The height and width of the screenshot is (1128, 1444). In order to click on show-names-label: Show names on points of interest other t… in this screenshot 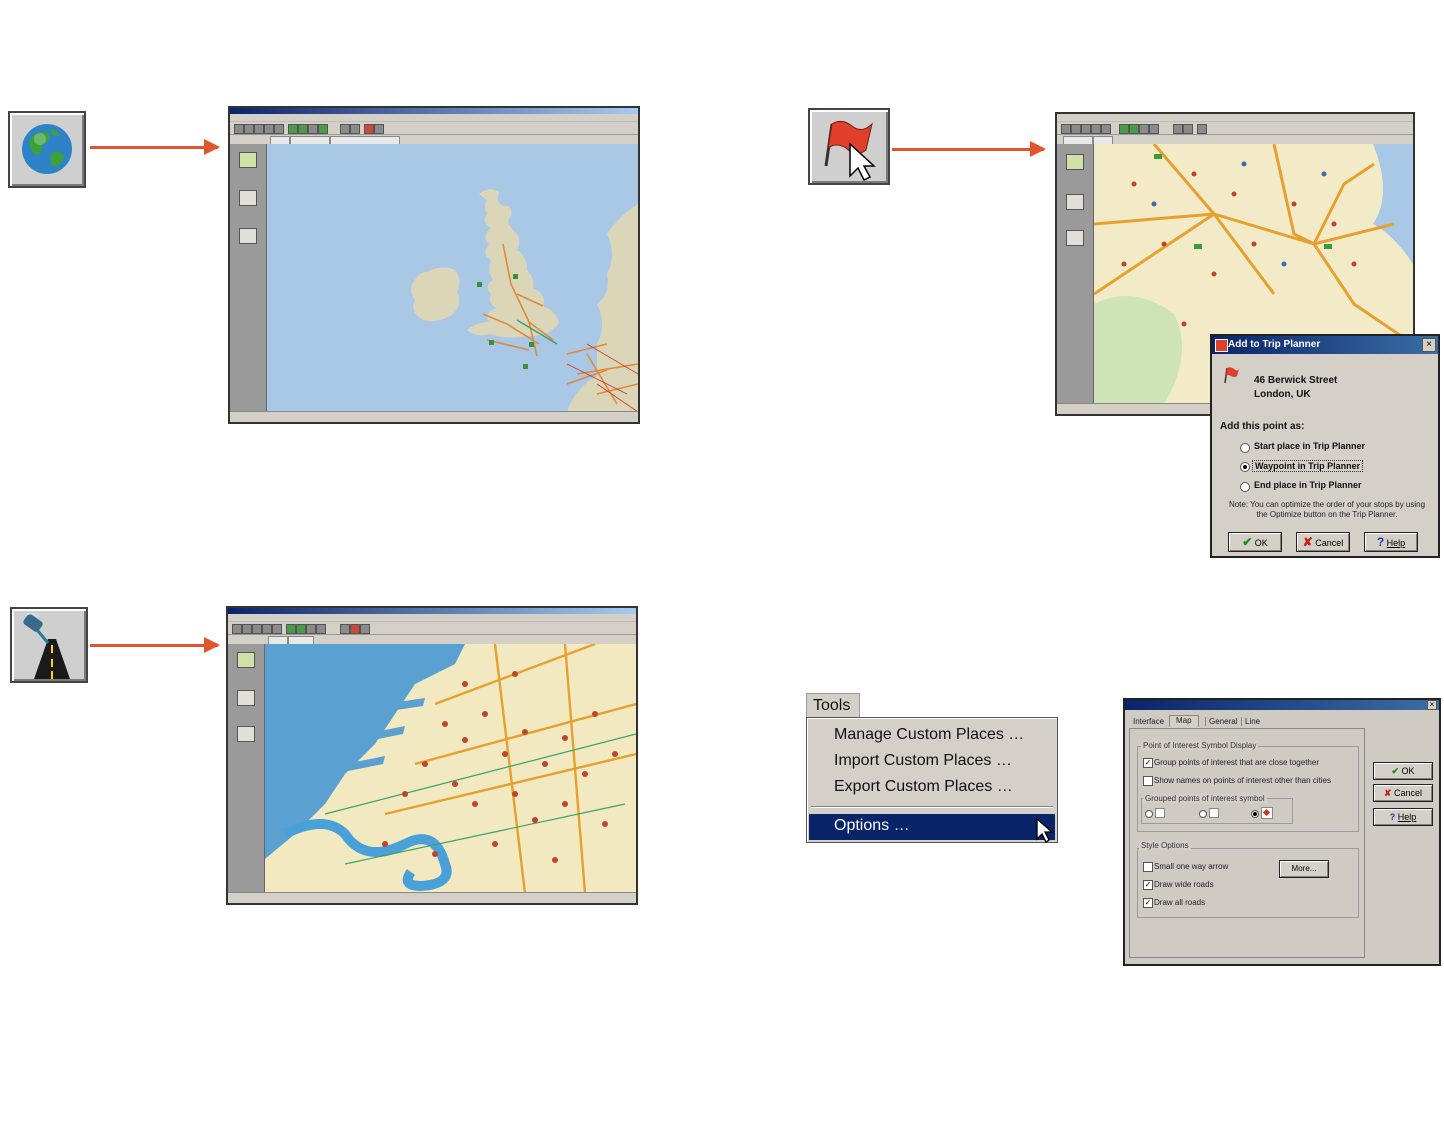, I will do `click(1242, 780)`.